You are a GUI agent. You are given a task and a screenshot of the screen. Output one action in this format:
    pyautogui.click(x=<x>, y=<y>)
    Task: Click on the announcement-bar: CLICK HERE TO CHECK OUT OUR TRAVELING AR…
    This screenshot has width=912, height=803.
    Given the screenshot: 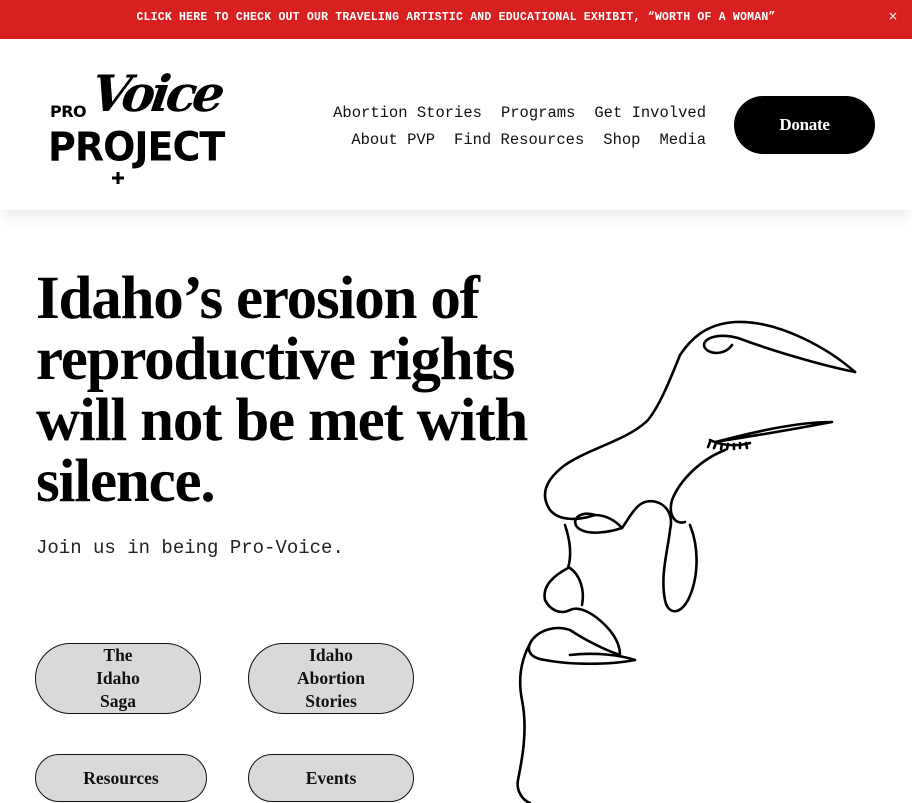 What is the action you would take?
    pyautogui.click(x=456, y=19)
    